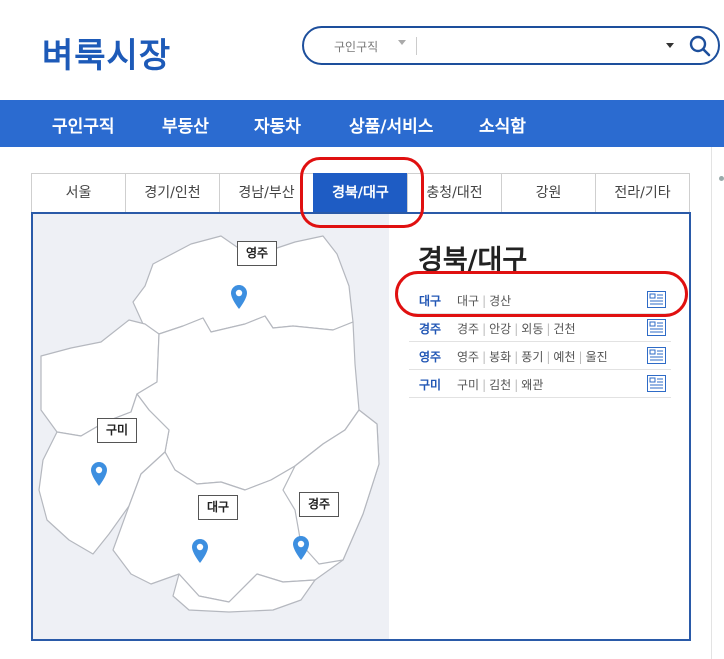  What do you see at coordinates (430, 384) in the screenshot?
I see `region-key-link: 구미` at bounding box center [430, 384].